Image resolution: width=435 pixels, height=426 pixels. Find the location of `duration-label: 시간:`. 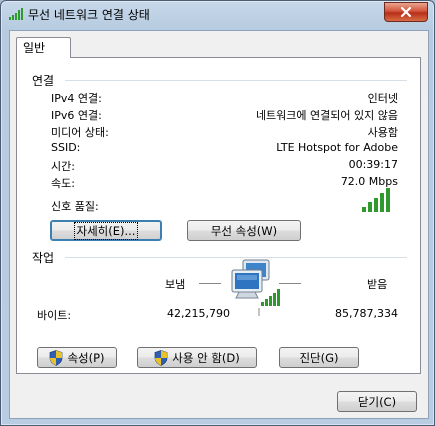

duration-label: 시간: is located at coordinates (63, 166).